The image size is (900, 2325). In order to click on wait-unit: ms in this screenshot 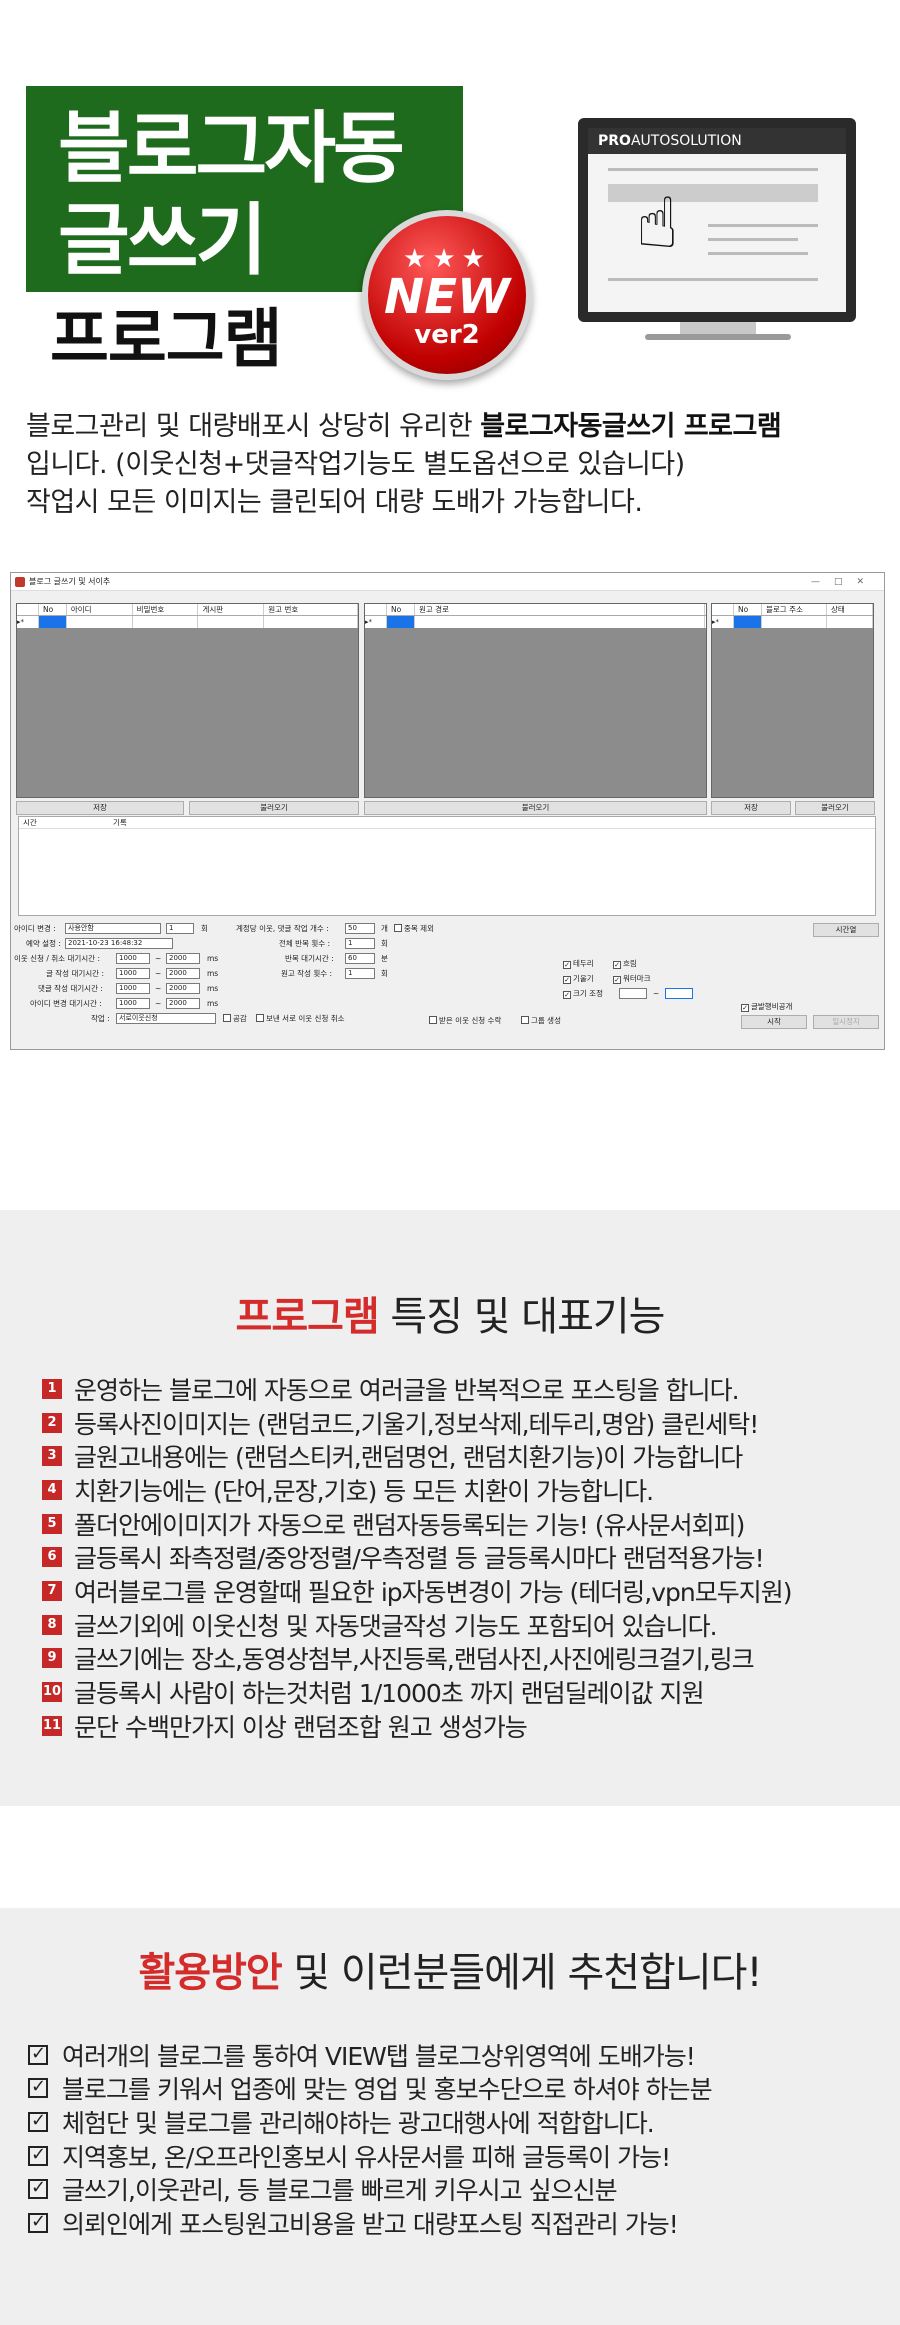, I will do `click(213, 1003)`.